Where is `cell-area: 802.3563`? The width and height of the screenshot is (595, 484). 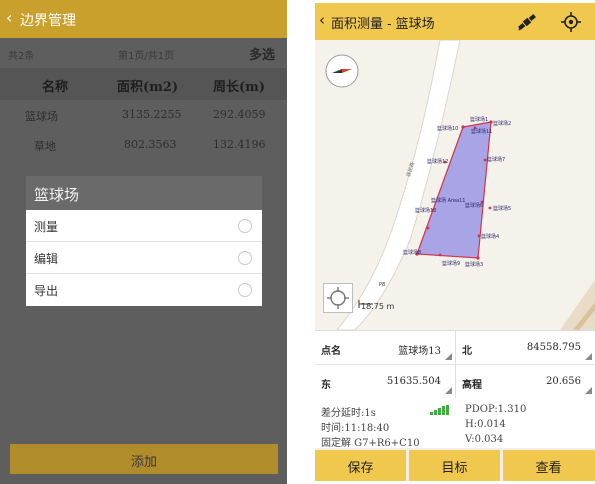
cell-area: 802.3563 is located at coordinates (150, 144).